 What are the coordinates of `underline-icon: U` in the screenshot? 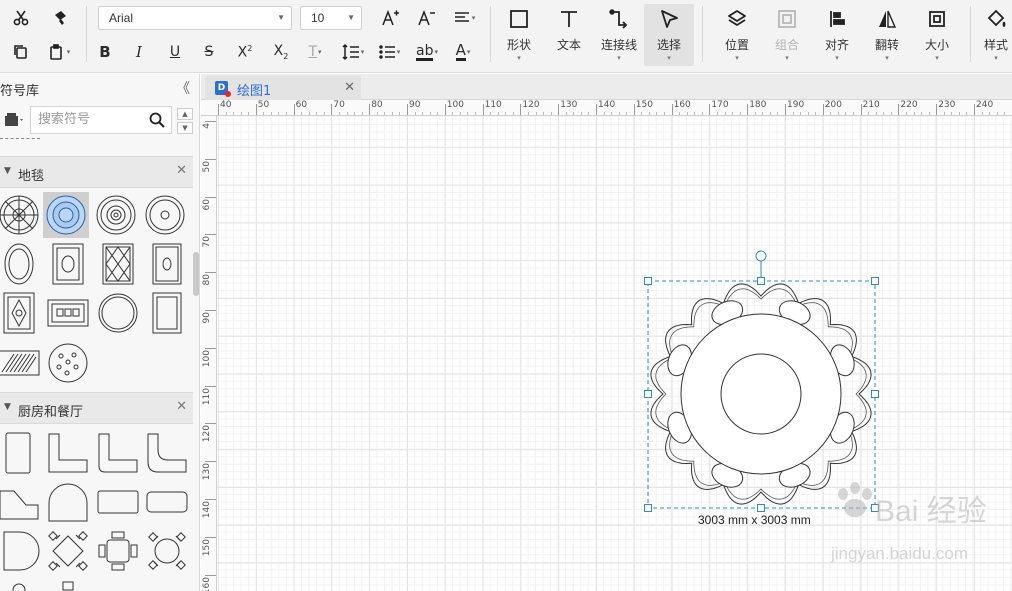 It's located at (175, 52).